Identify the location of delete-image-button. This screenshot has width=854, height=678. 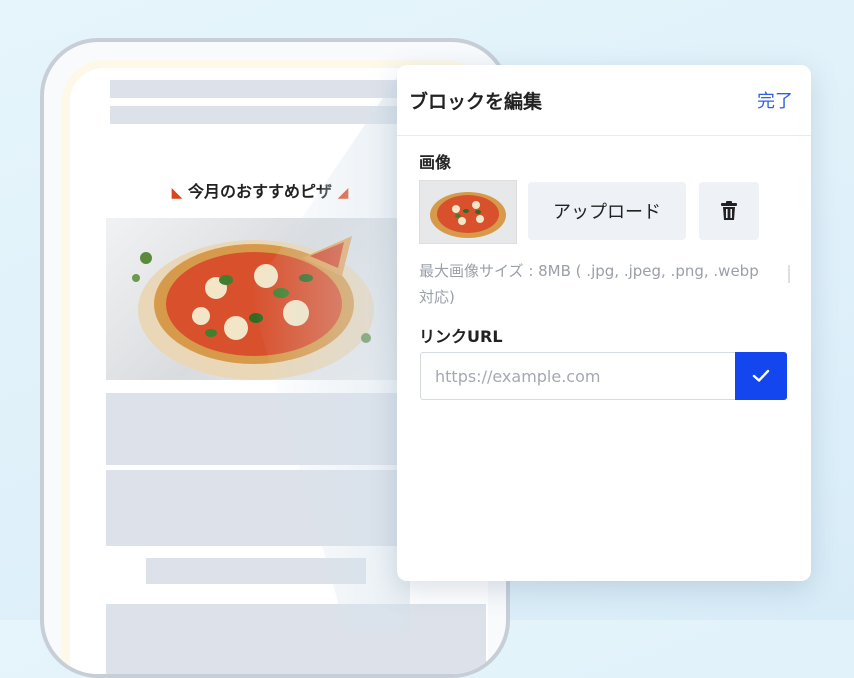
(729, 211).